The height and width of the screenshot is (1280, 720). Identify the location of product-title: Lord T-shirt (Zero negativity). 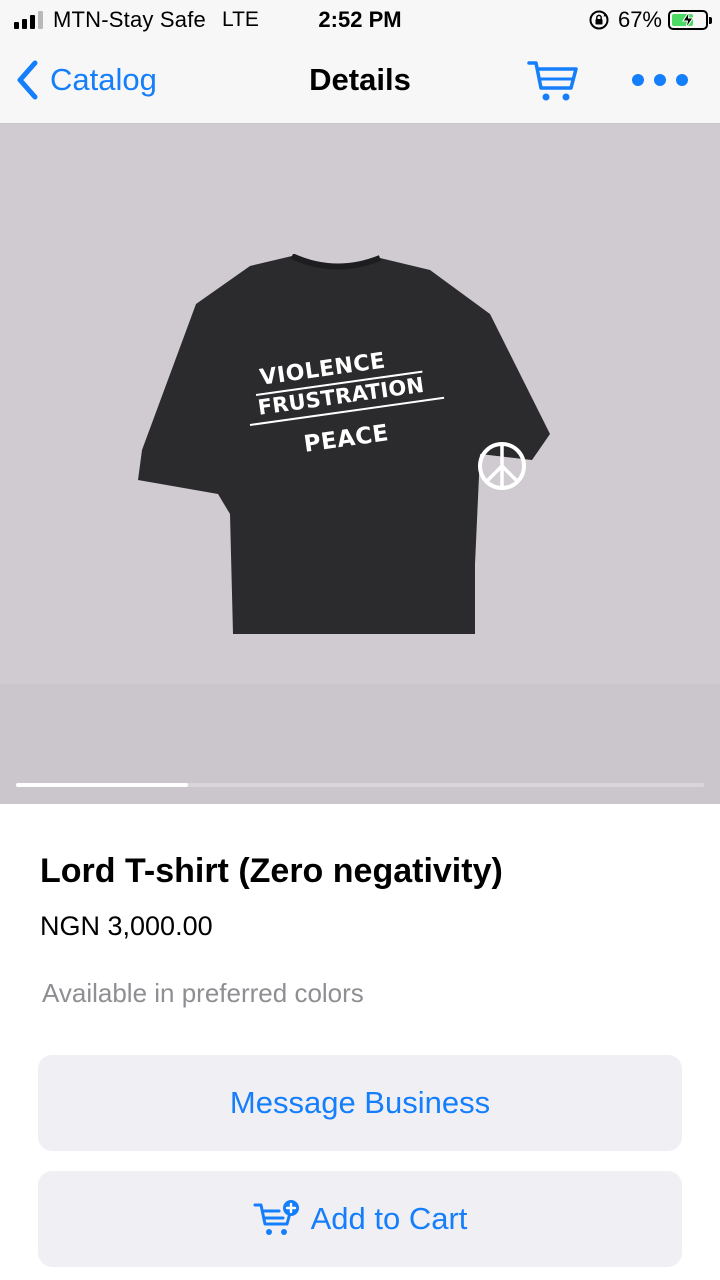
(271, 871).